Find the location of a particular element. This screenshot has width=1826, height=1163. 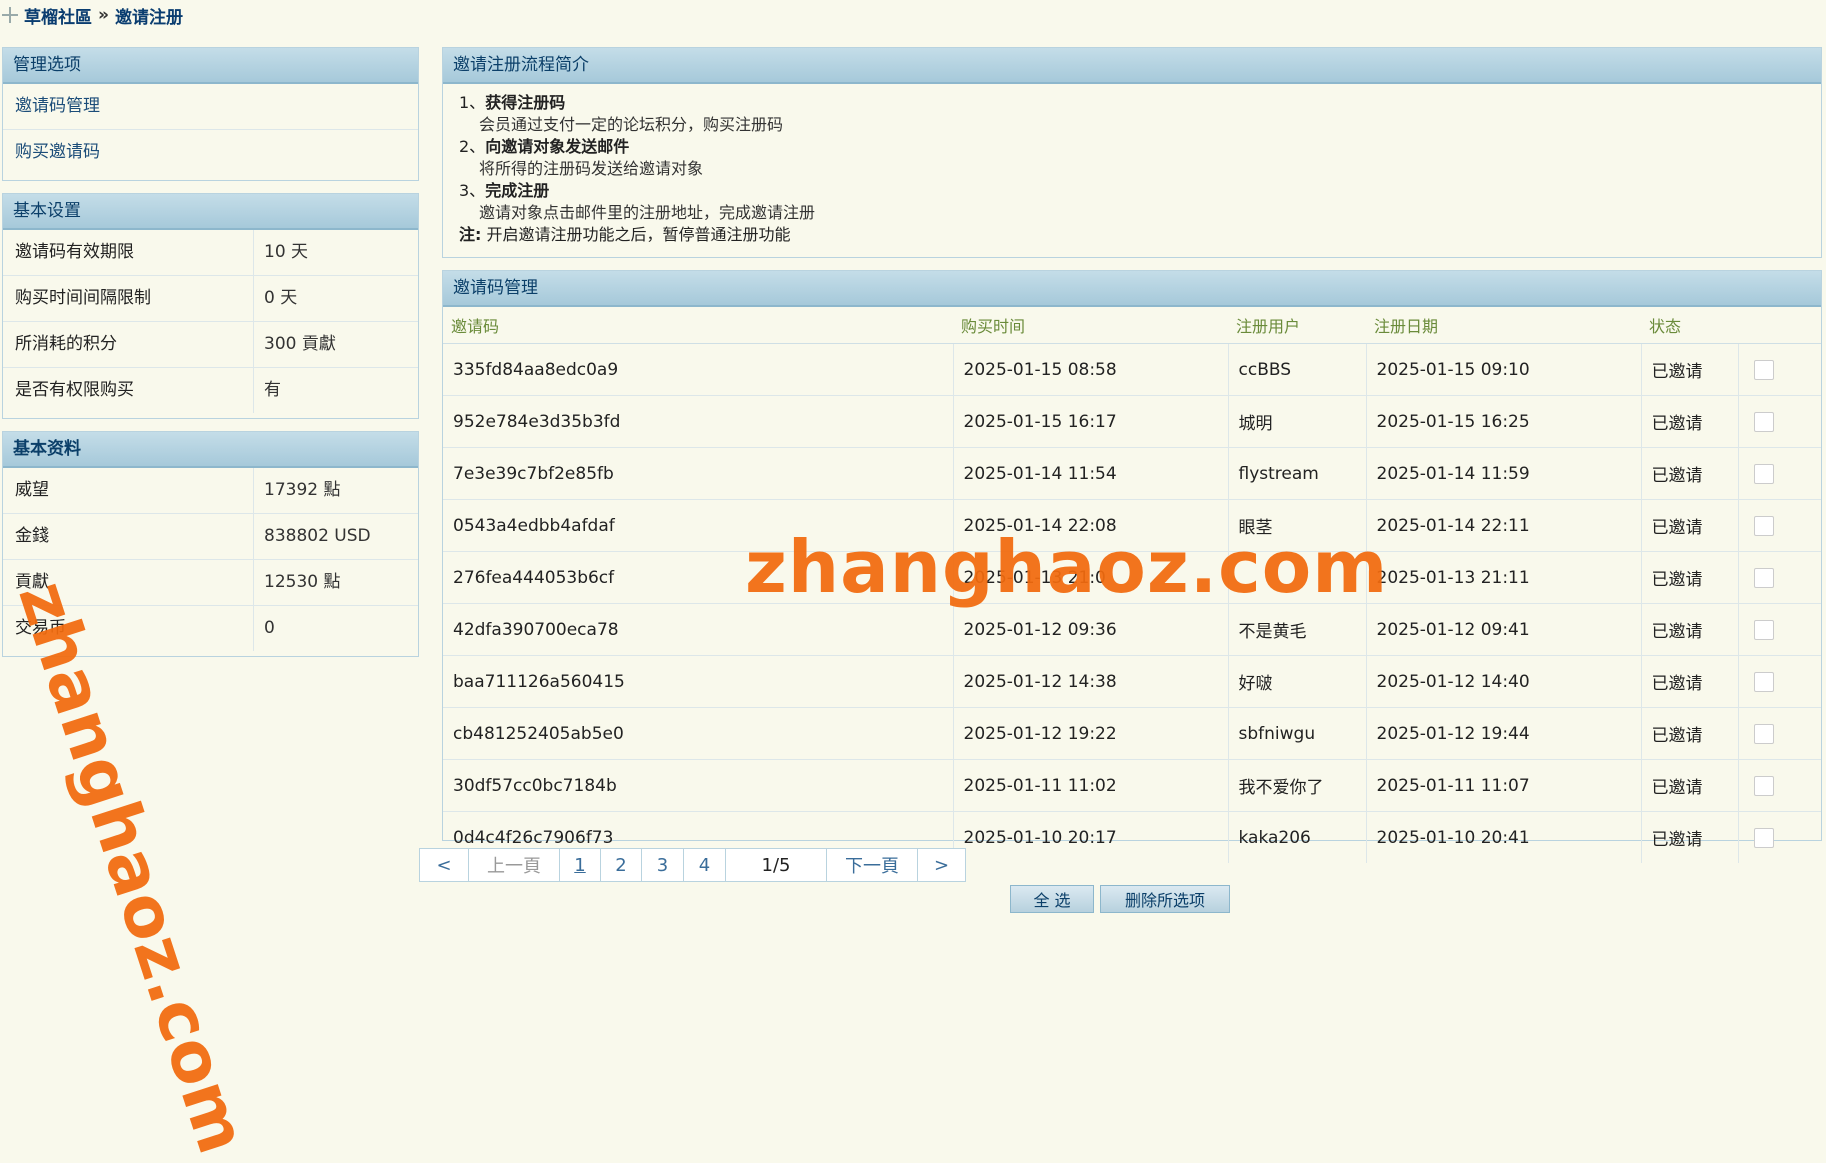

pager-prev-button: 上一頁 is located at coordinates (514, 865).